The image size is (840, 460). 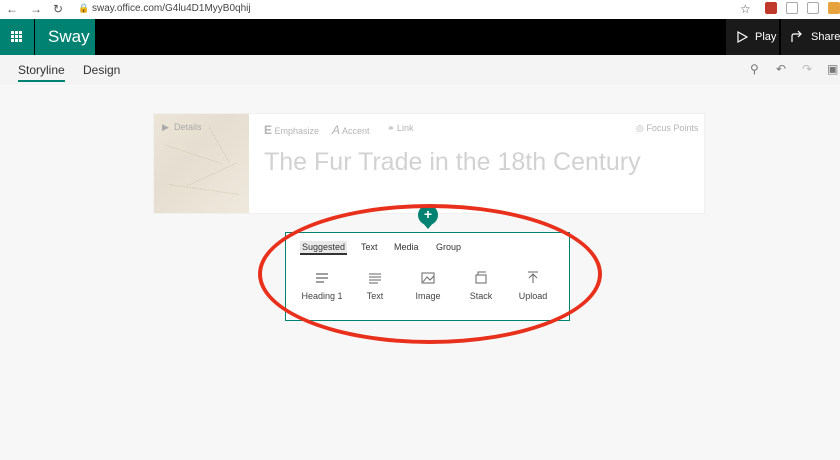 I want to click on text-option: Text, so click(x=375, y=286).